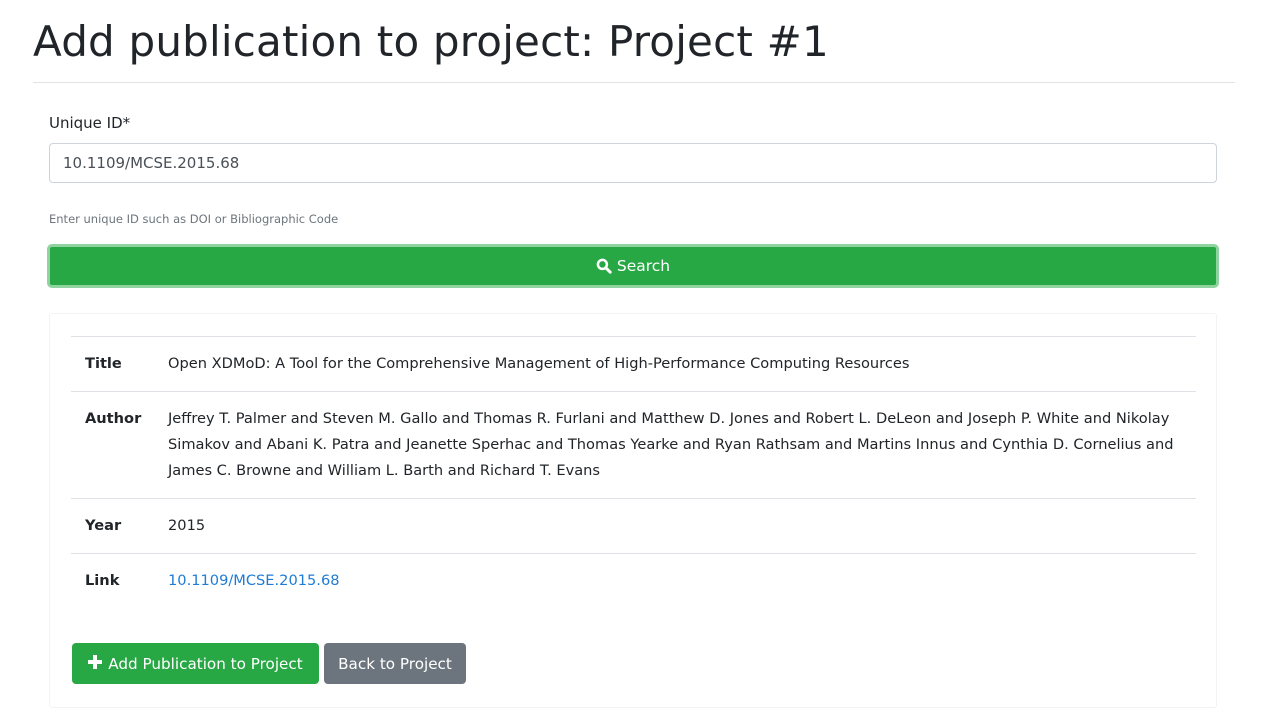 This screenshot has width=1280, height=721. What do you see at coordinates (633, 163) in the screenshot?
I see `unique-id-input` at bounding box center [633, 163].